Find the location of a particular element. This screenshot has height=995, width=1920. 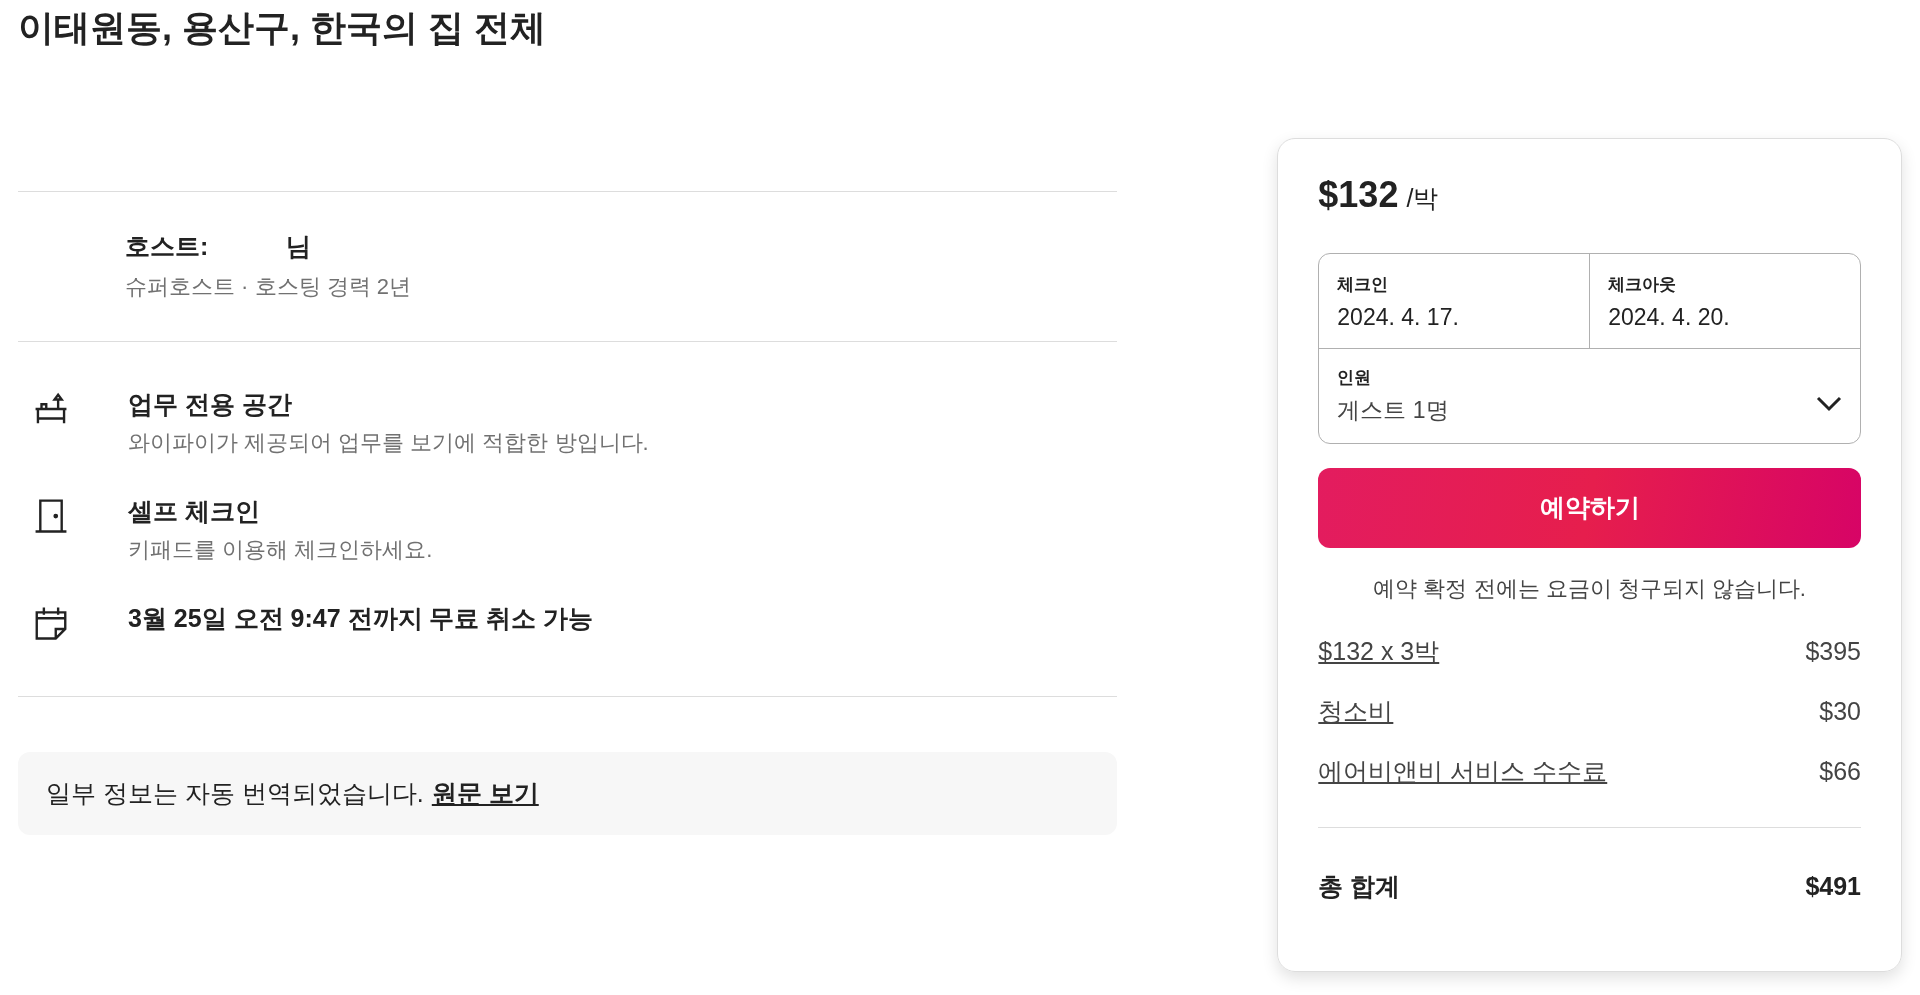

fee-amount: $30 is located at coordinates (1840, 711).